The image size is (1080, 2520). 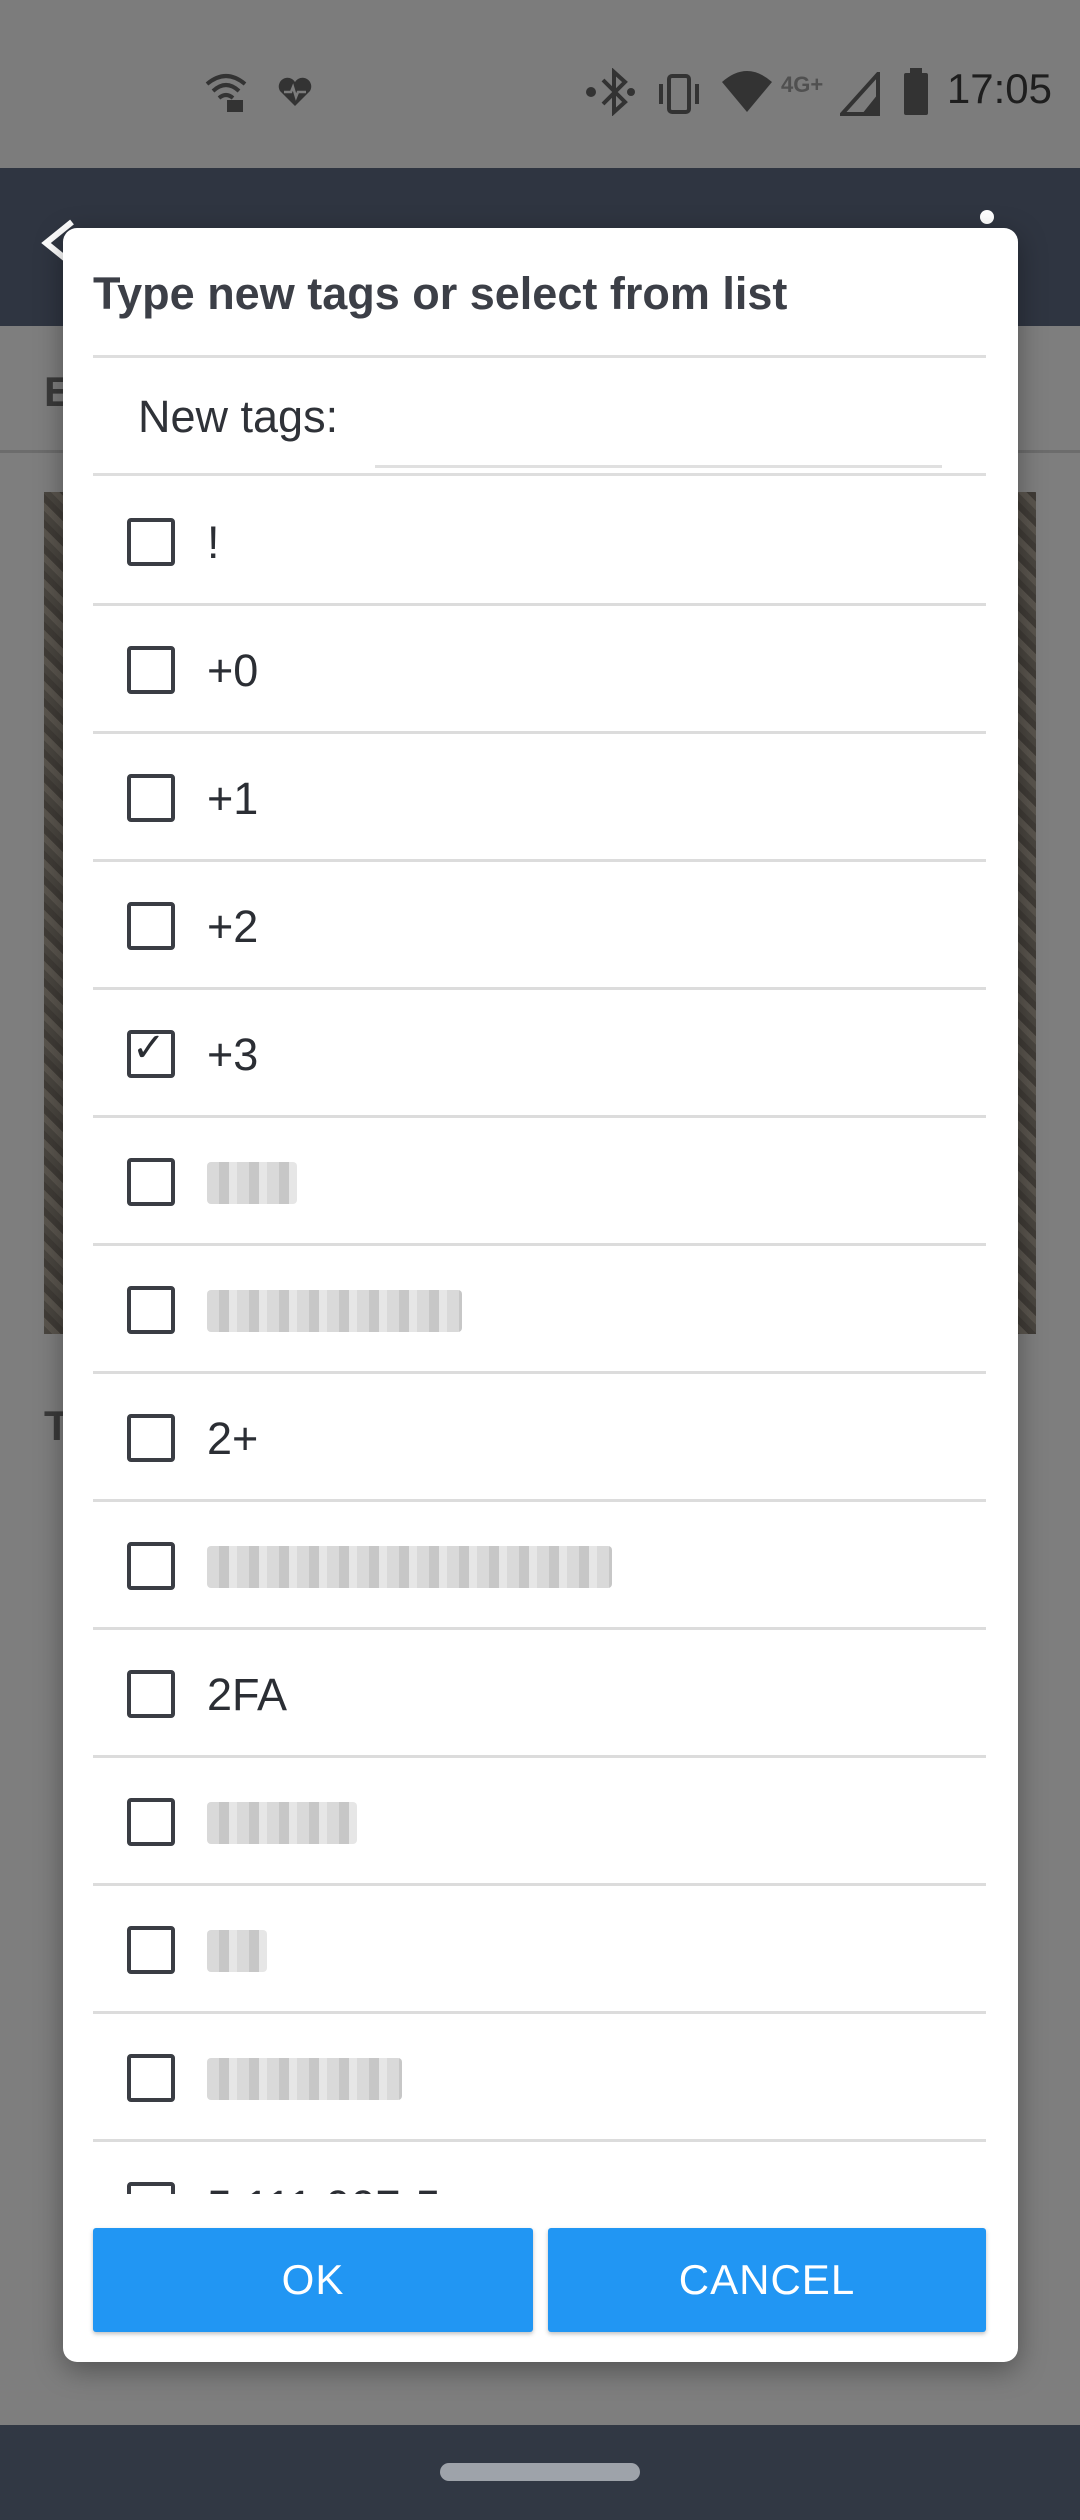 I want to click on input-divider, so click(x=539, y=474).